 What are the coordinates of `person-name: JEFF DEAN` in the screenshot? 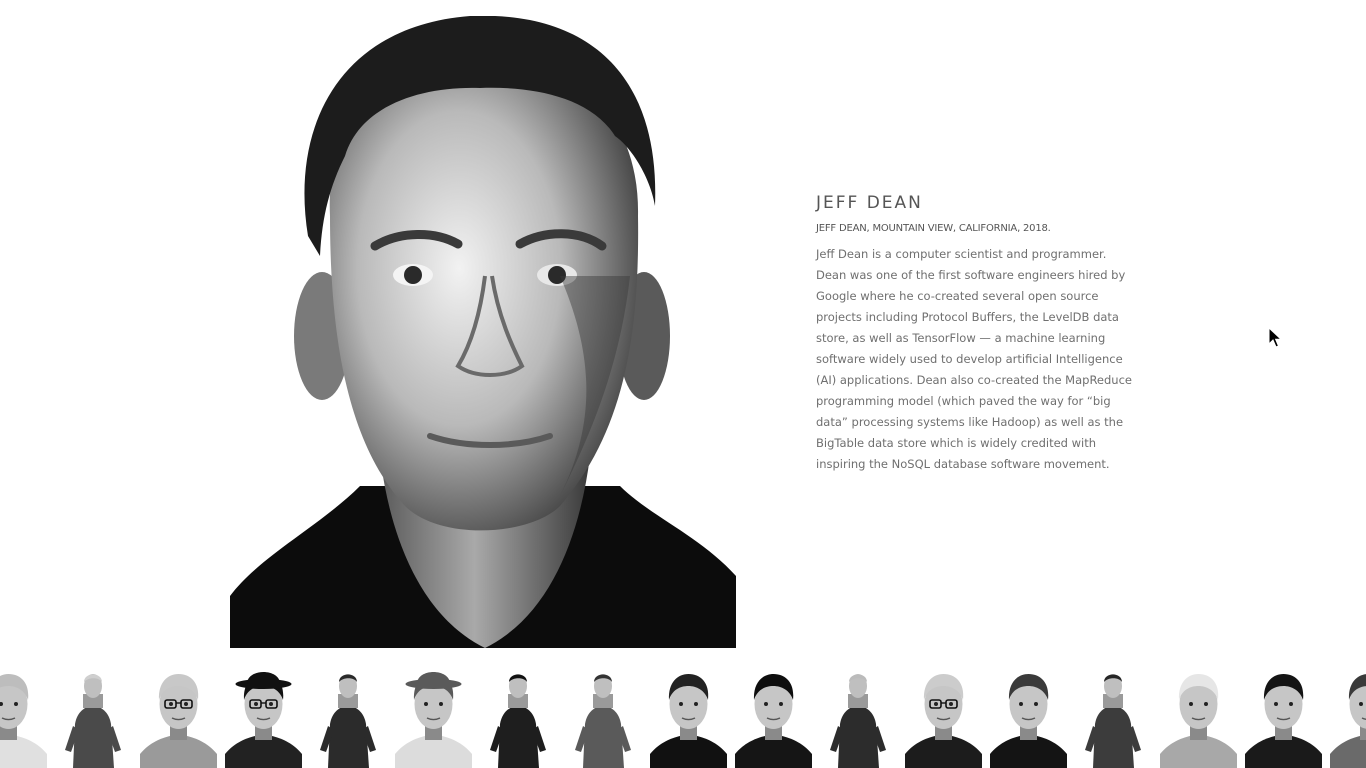 It's located at (869, 203).